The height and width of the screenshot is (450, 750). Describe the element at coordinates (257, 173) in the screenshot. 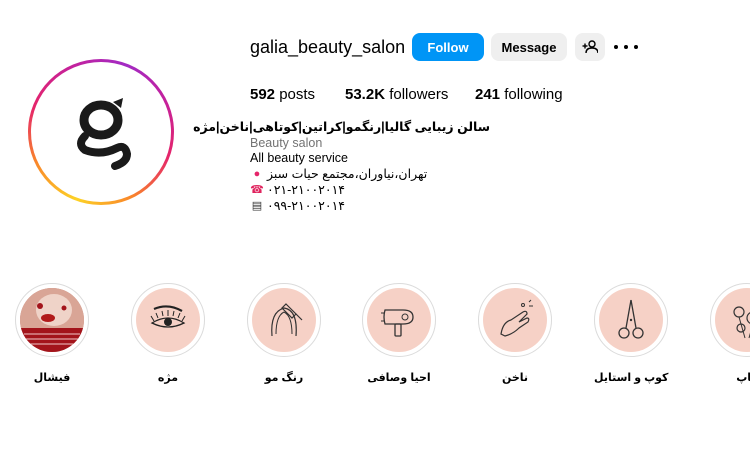

I see `location-pin-icon: ●` at that location.